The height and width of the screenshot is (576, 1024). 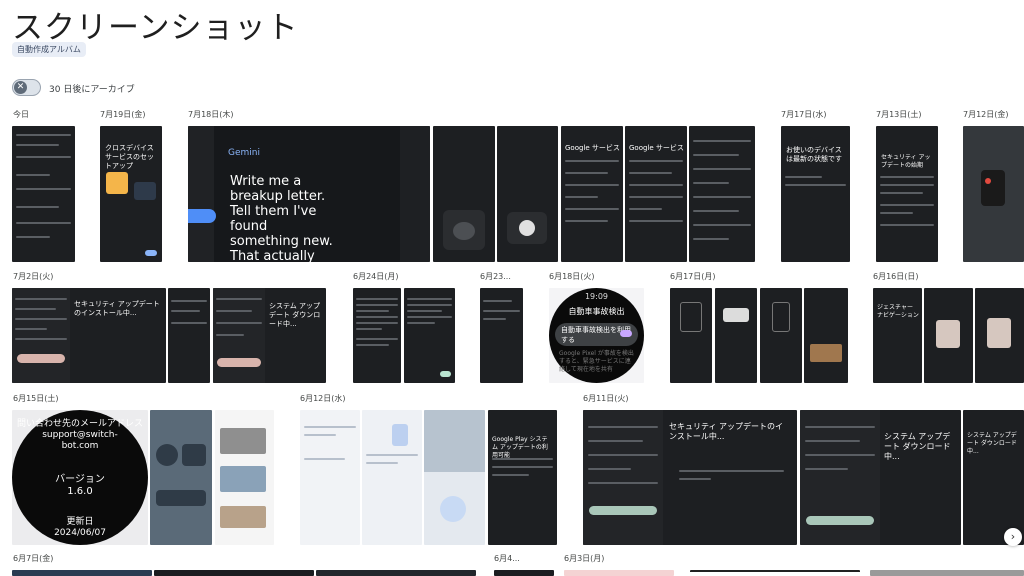 I want to click on clock-time: 19:09, so click(x=596, y=296).